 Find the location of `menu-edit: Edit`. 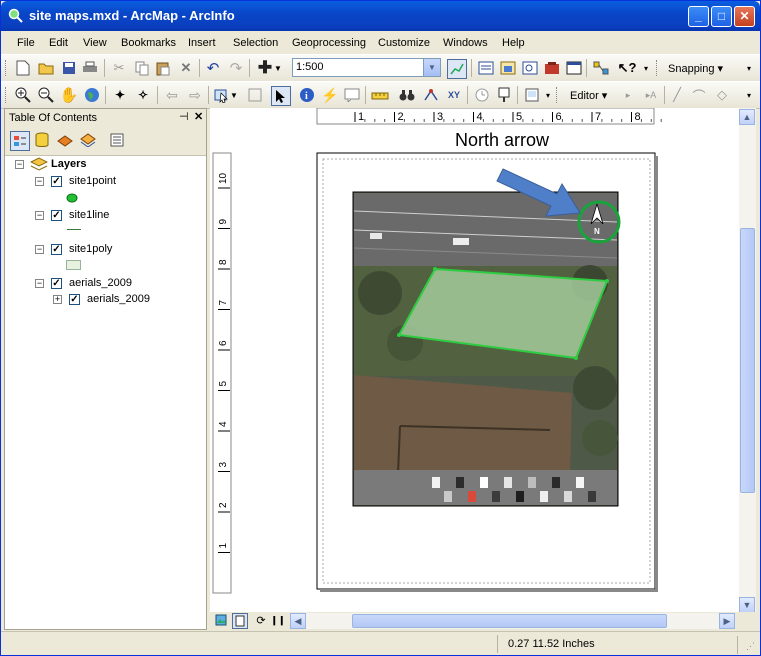

menu-edit: Edit is located at coordinates (58, 43).